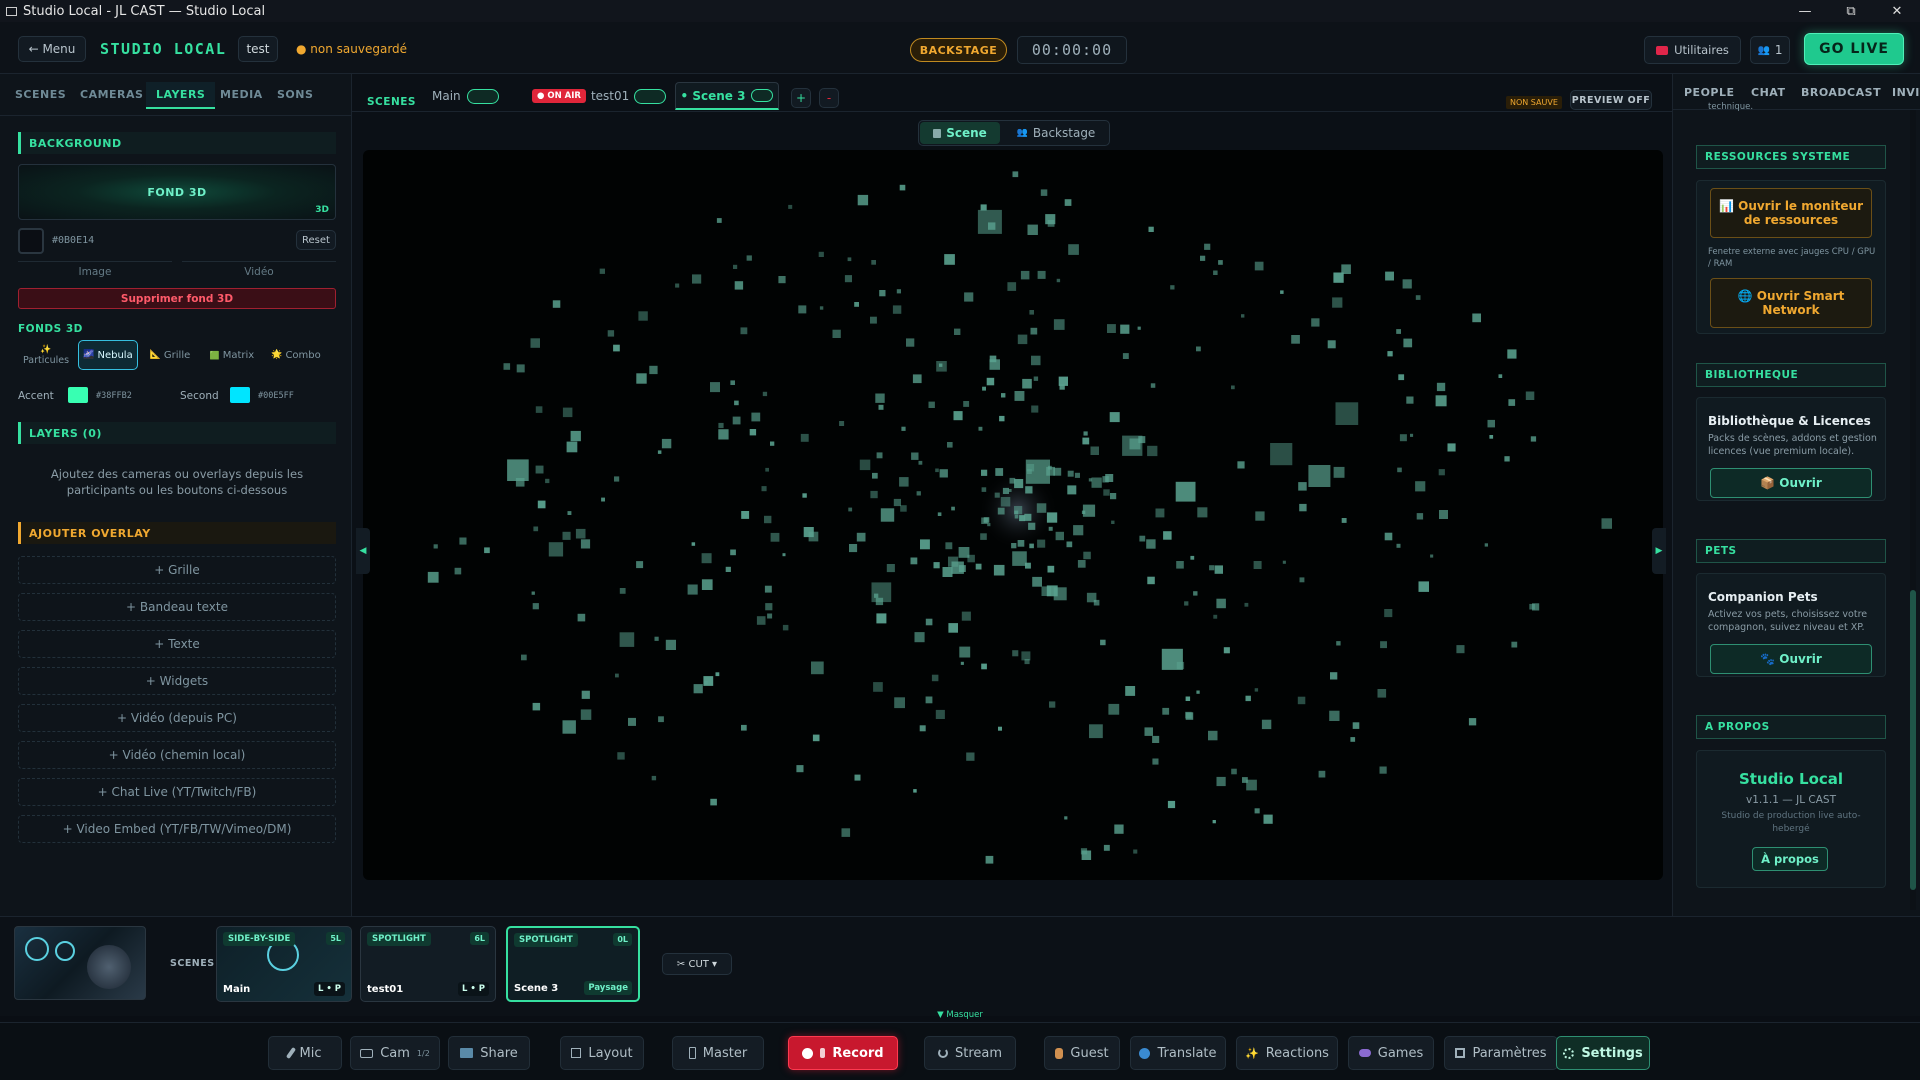  I want to click on maximize-button: ⧉, so click(1851, 11).